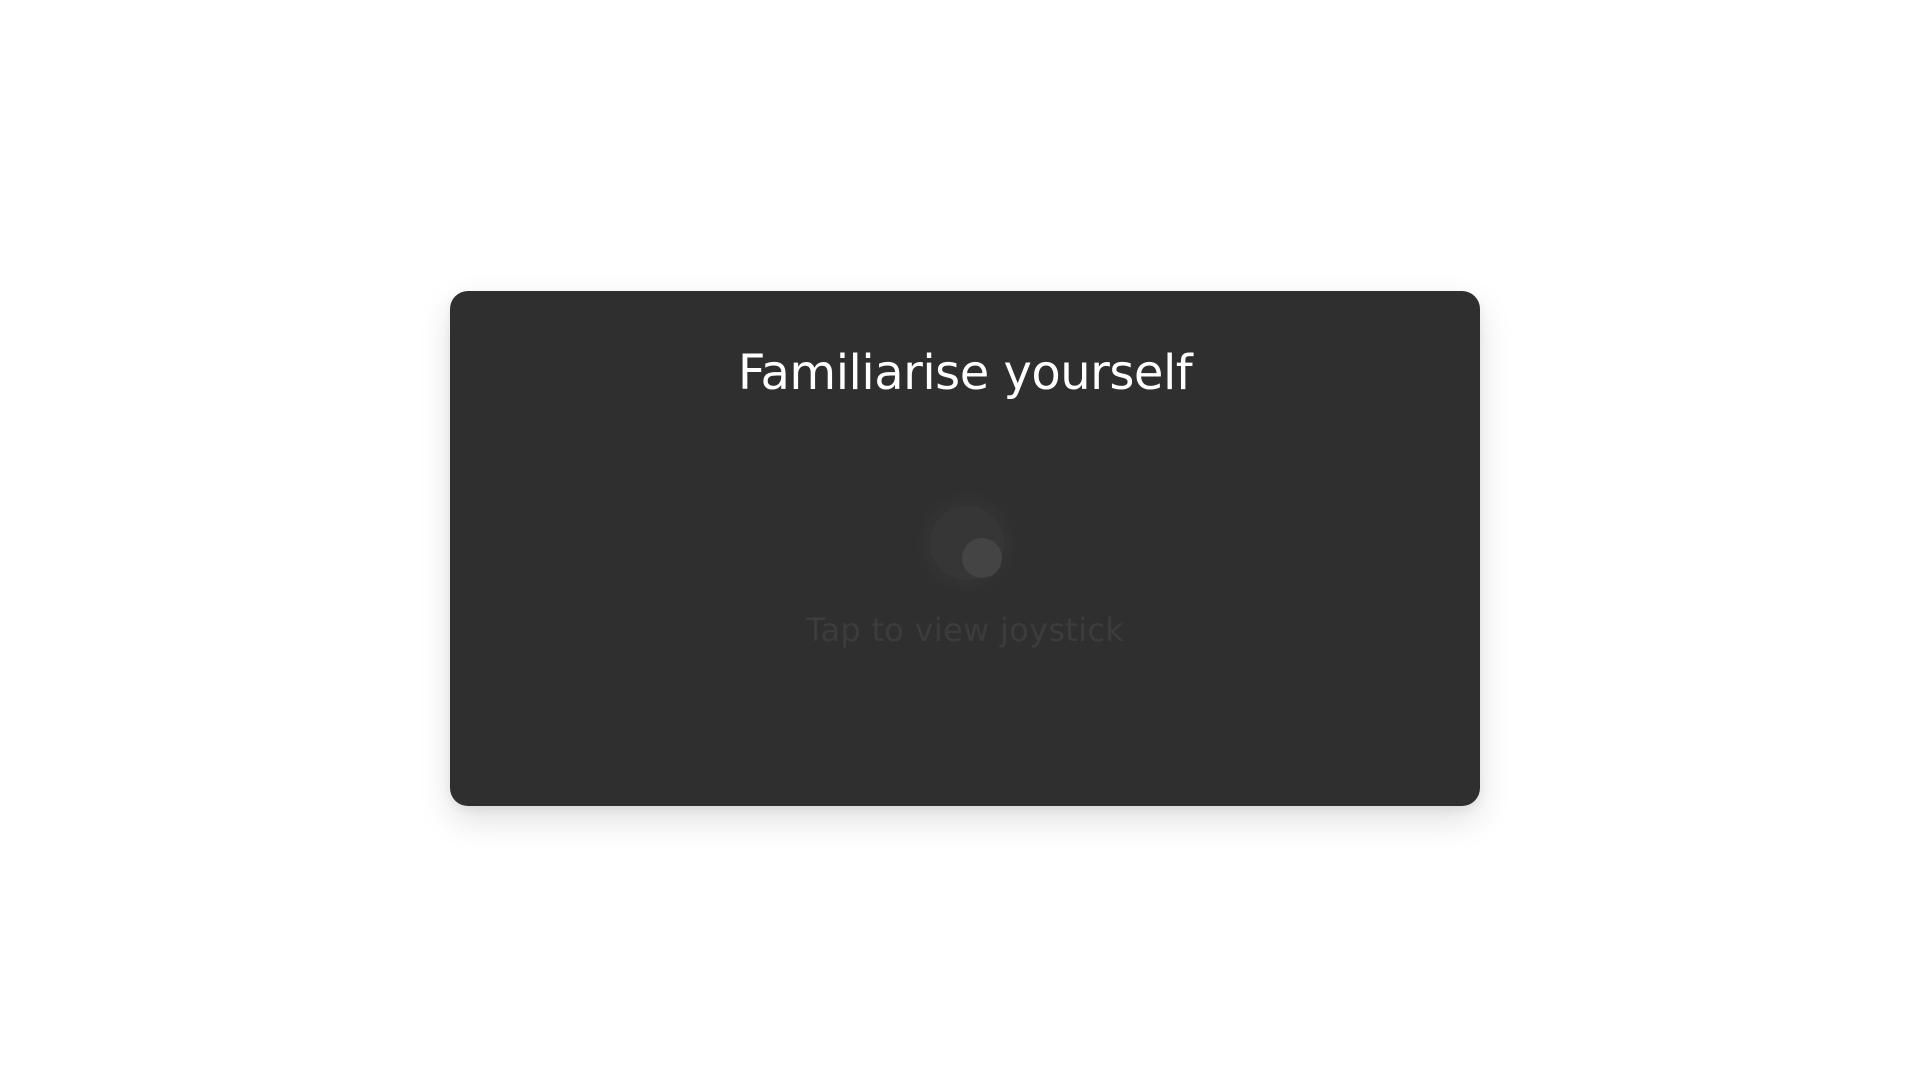 Image resolution: width=1920 pixels, height=1080 pixels. I want to click on view-joystick-button: Tap to view joystick, so click(965, 586).